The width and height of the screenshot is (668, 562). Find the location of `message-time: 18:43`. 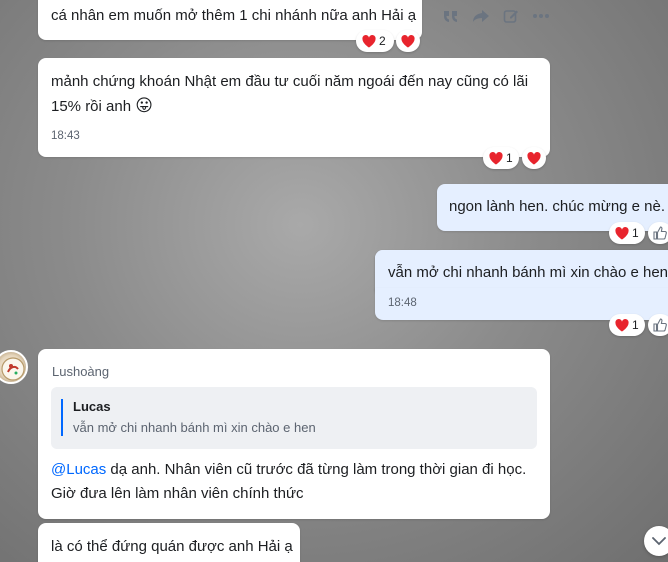

message-time: 18:43 is located at coordinates (65, 136).